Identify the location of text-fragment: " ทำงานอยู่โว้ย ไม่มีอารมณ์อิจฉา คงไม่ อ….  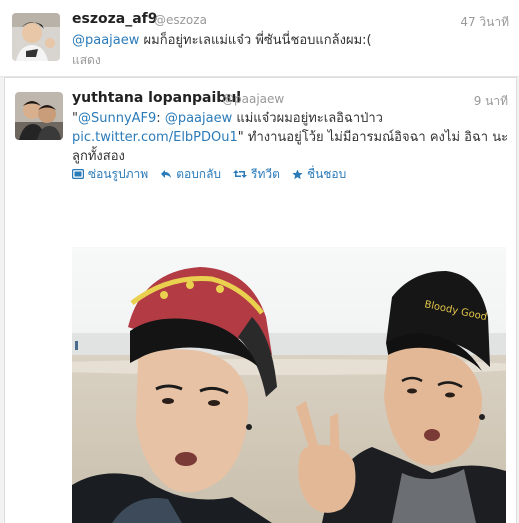
(373, 137).